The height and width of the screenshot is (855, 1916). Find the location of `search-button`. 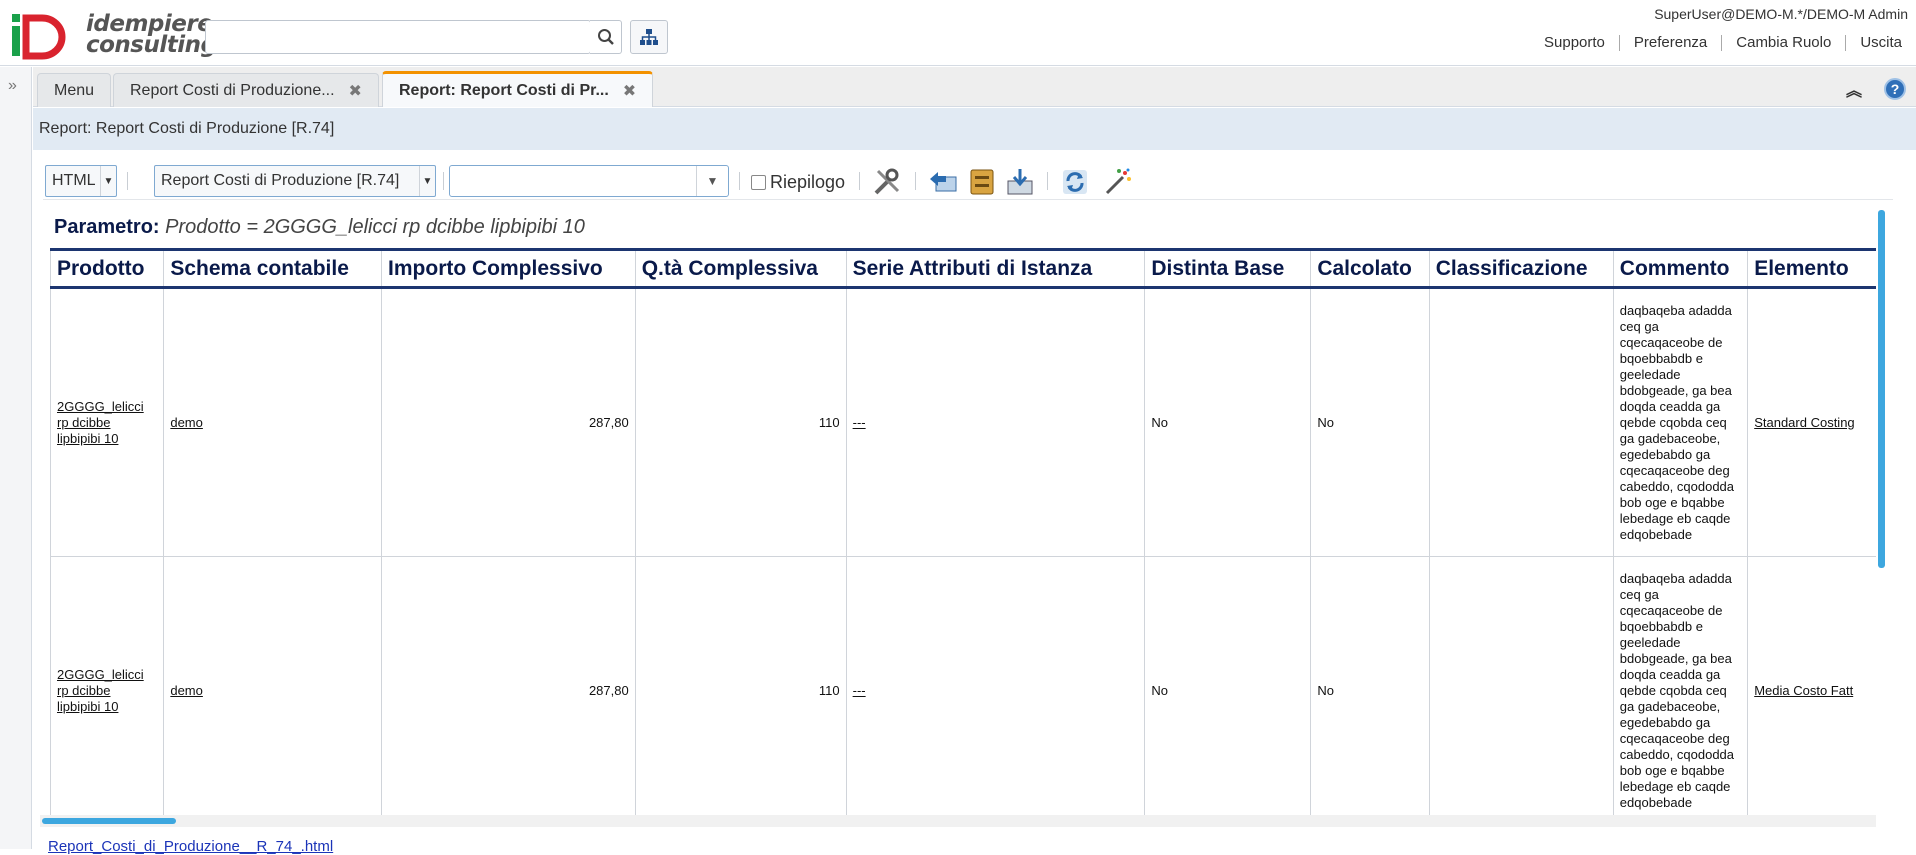

search-button is located at coordinates (606, 37).